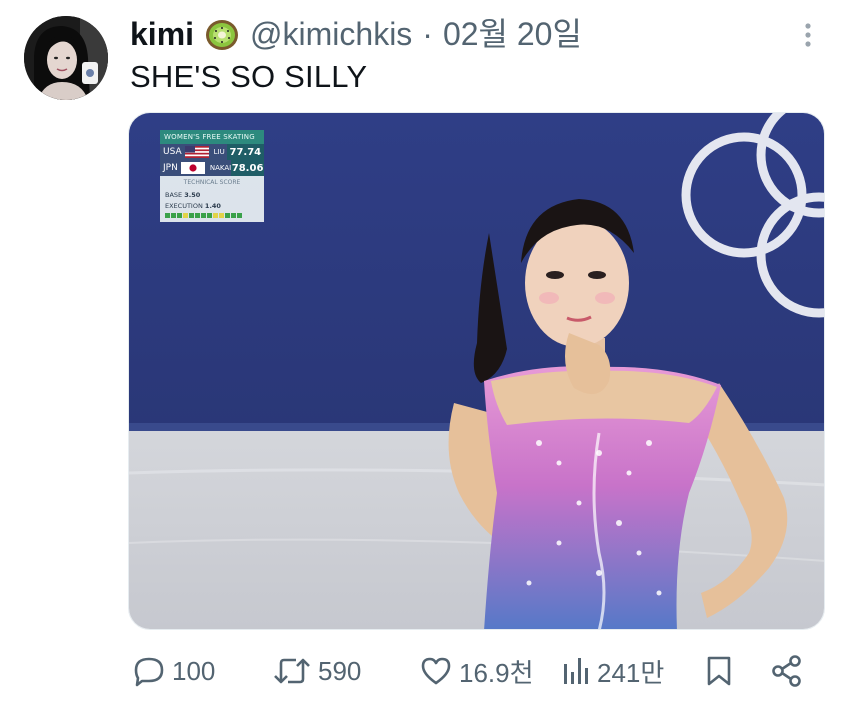 This screenshot has height=702, width=850. Describe the element at coordinates (212, 182) in the screenshot. I see `technical-score-title: TECHNICAL SCORE` at that location.